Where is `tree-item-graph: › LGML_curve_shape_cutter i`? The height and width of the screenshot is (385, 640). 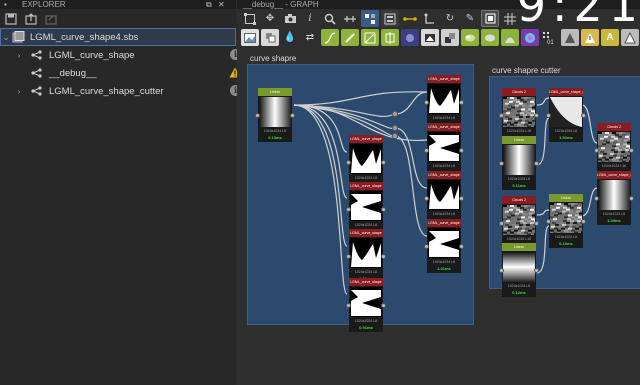 tree-item-graph: › LGML_curve_shape_cutter i is located at coordinates (125, 91).